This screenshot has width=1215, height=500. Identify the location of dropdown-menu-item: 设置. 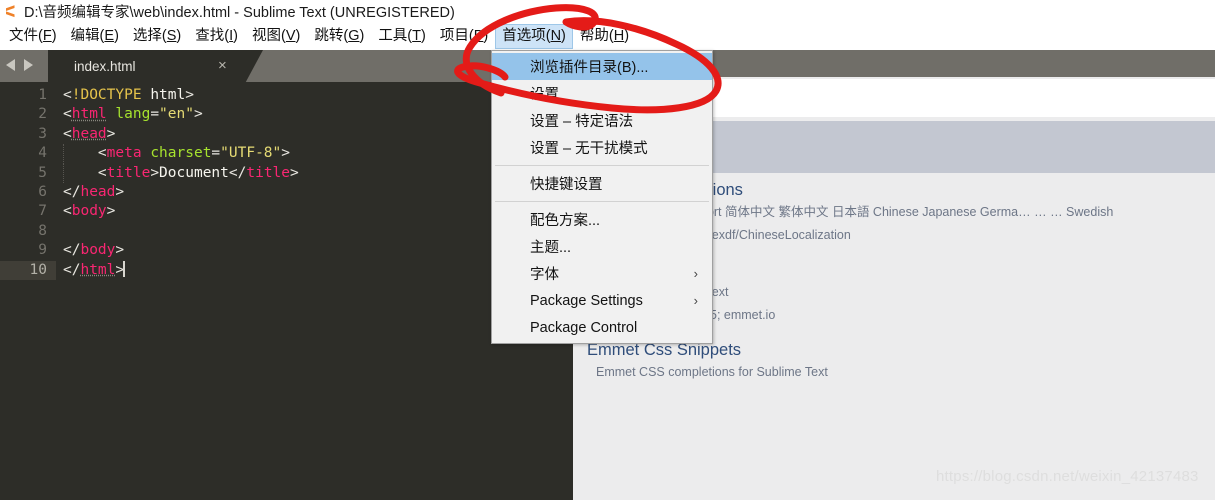
(602, 93).